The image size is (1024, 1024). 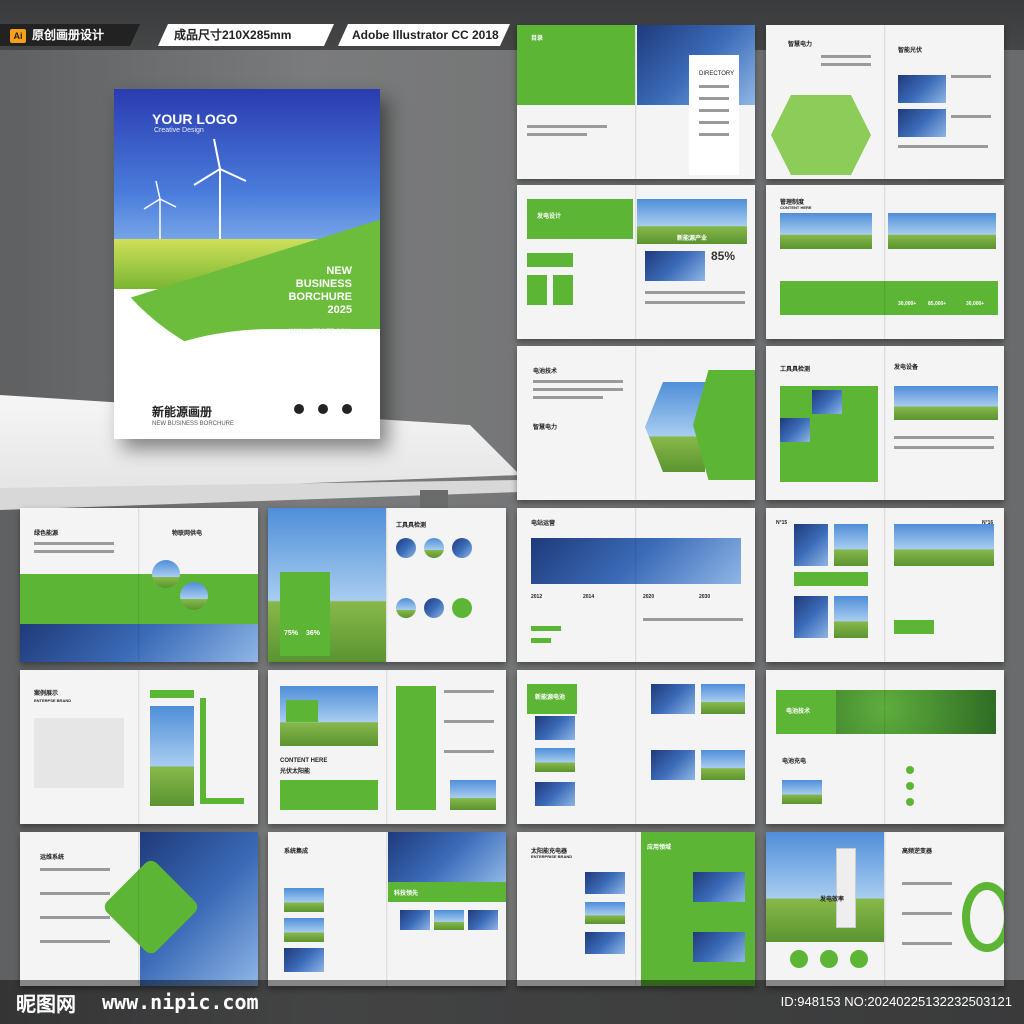 What do you see at coordinates (906, 368) in the screenshot?
I see `spread-title-2: 发电设备` at bounding box center [906, 368].